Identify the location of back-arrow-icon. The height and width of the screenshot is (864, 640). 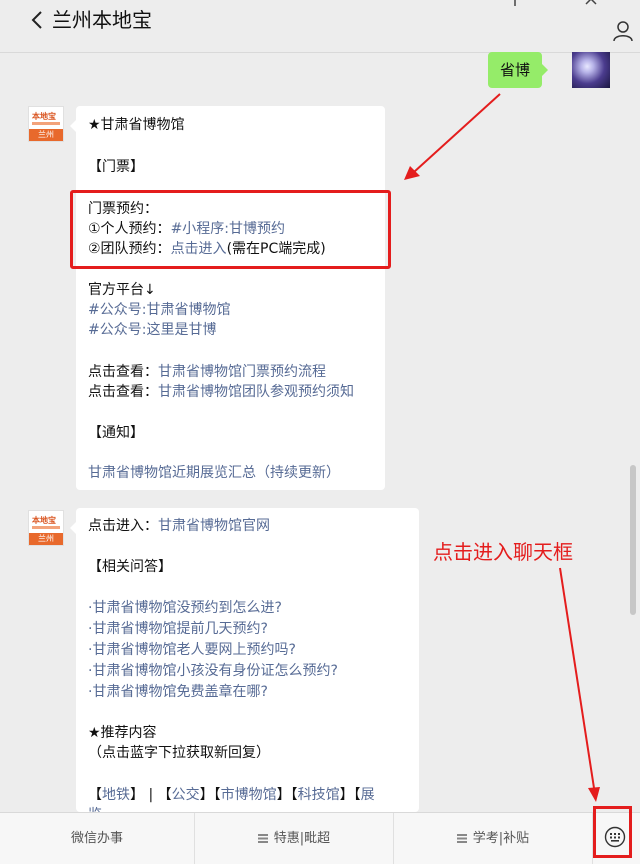
(38, 20).